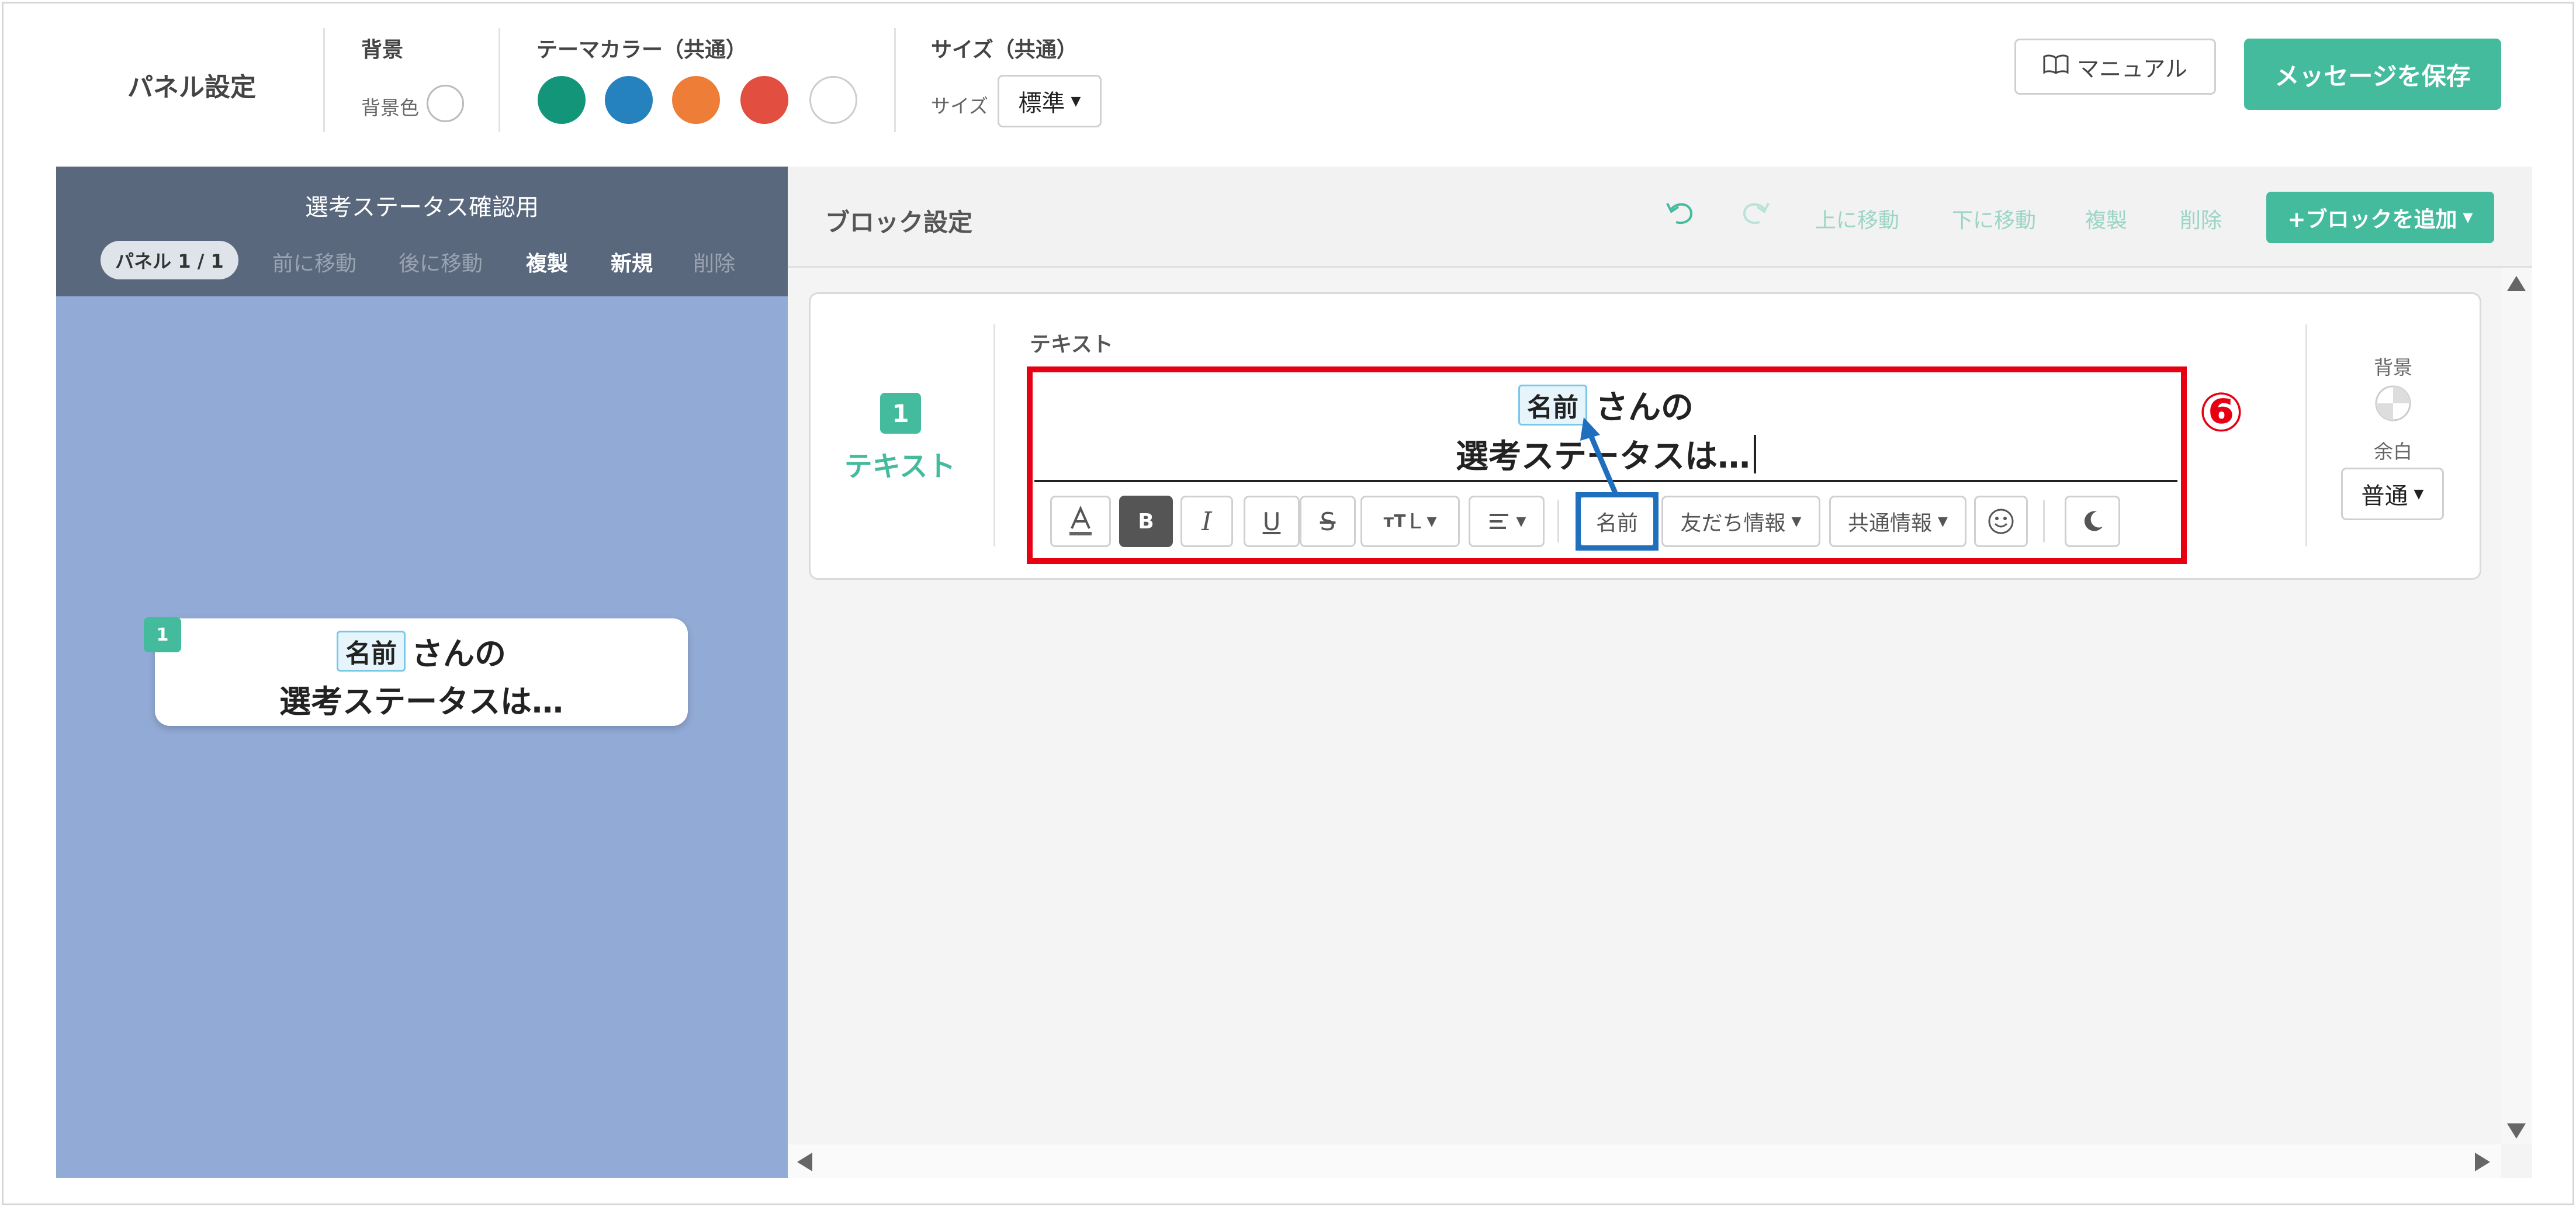 The height and width of the screenshot is (1207, 2576). What do you see at coordinates (2517, 1131) in the screenshot?
I see `scroll-down-arrow-icon` at bounding box center [2517, 1131].